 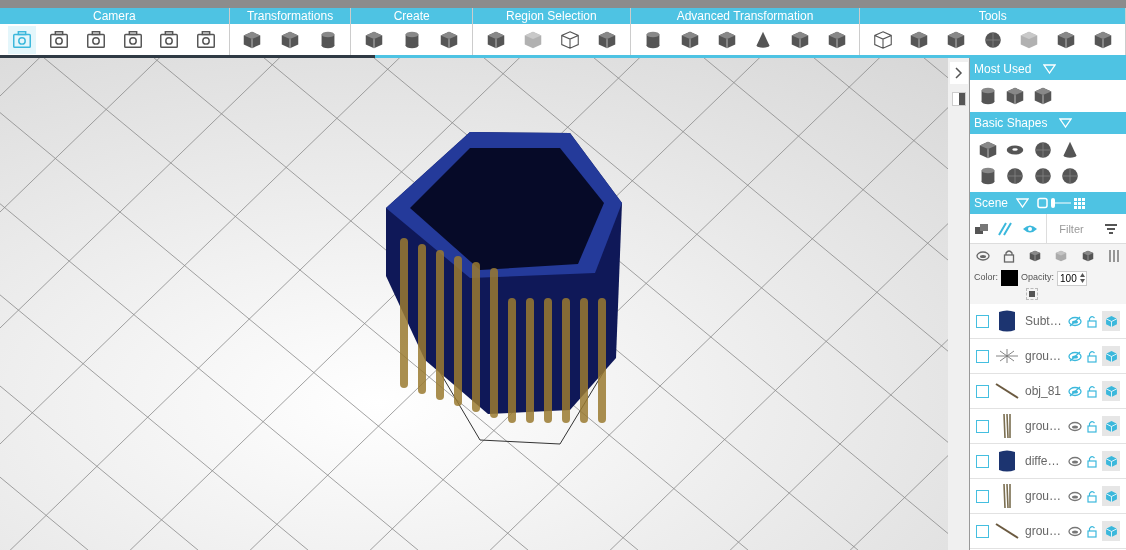 I want to click on small-square-button, so click(x=1032, y=294).